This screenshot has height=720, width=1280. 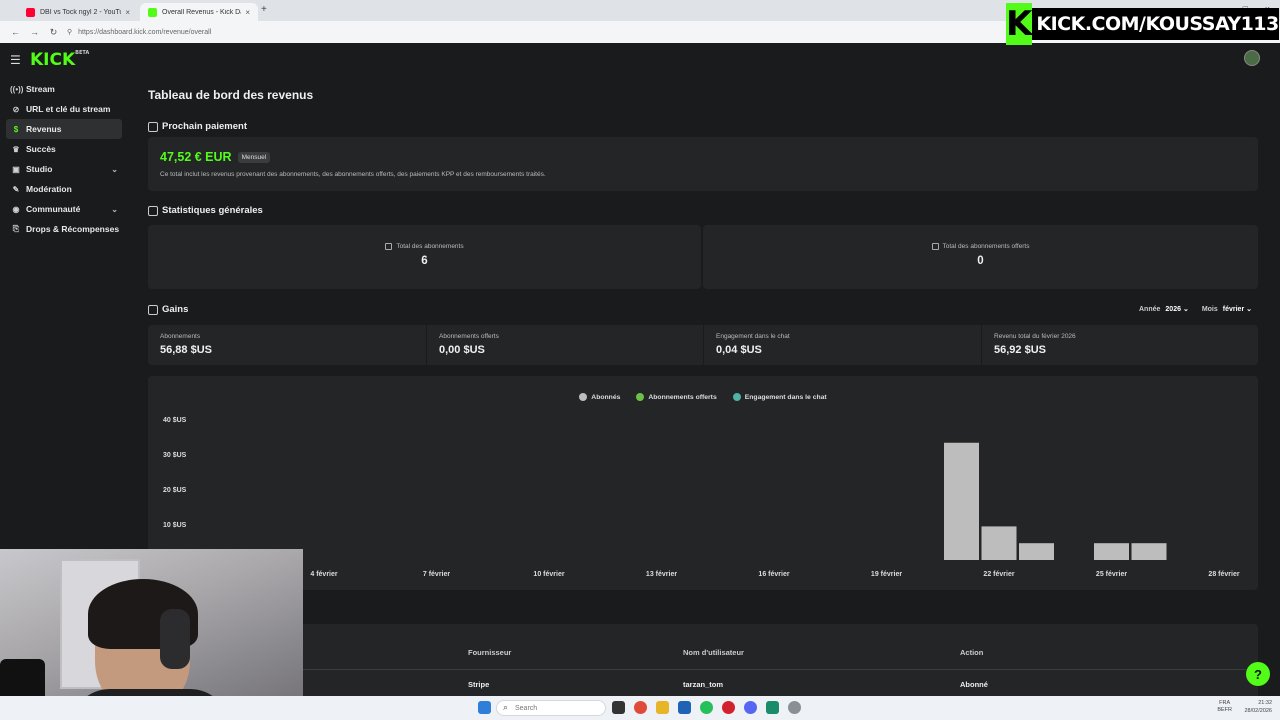 What do you see at coordinates (489, 652) in the screenshot?
I see `column-header-provider: Fournisseur` at bounding box center [489, 652].